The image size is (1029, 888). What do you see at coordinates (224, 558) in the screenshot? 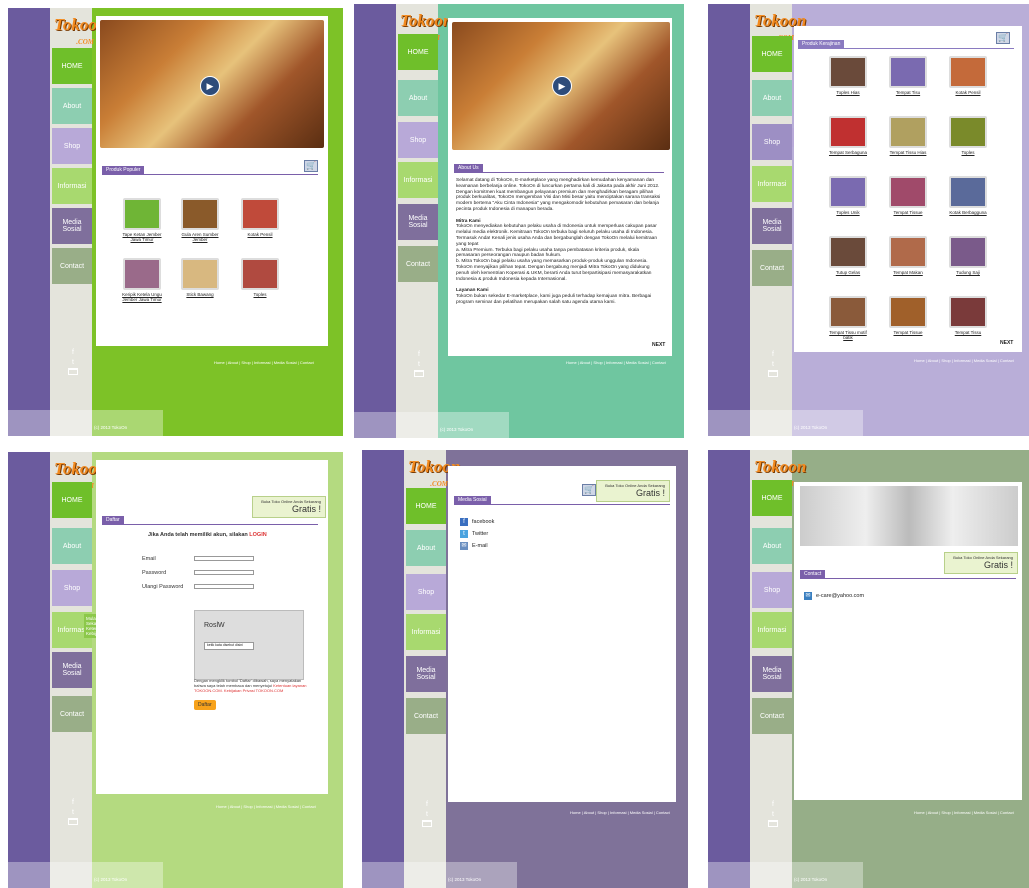
I see `email-field` at bounding box center [224, 558].